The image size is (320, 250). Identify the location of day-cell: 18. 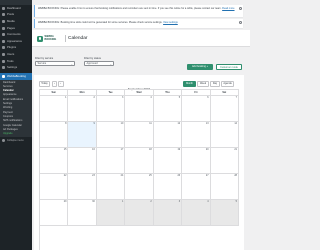
(139, 160).